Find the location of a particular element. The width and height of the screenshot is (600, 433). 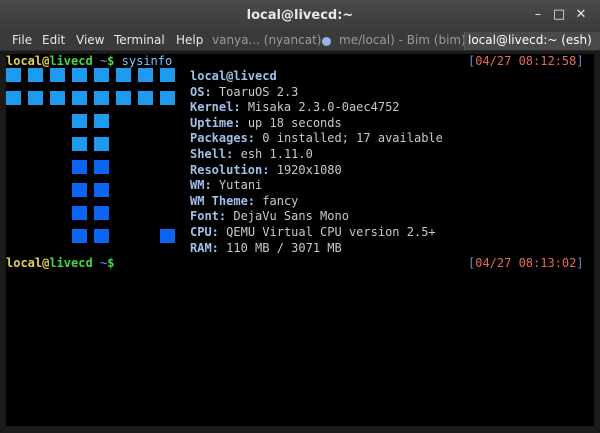

sysinfo-header: local@livecd is located at coordinates (233, 76).